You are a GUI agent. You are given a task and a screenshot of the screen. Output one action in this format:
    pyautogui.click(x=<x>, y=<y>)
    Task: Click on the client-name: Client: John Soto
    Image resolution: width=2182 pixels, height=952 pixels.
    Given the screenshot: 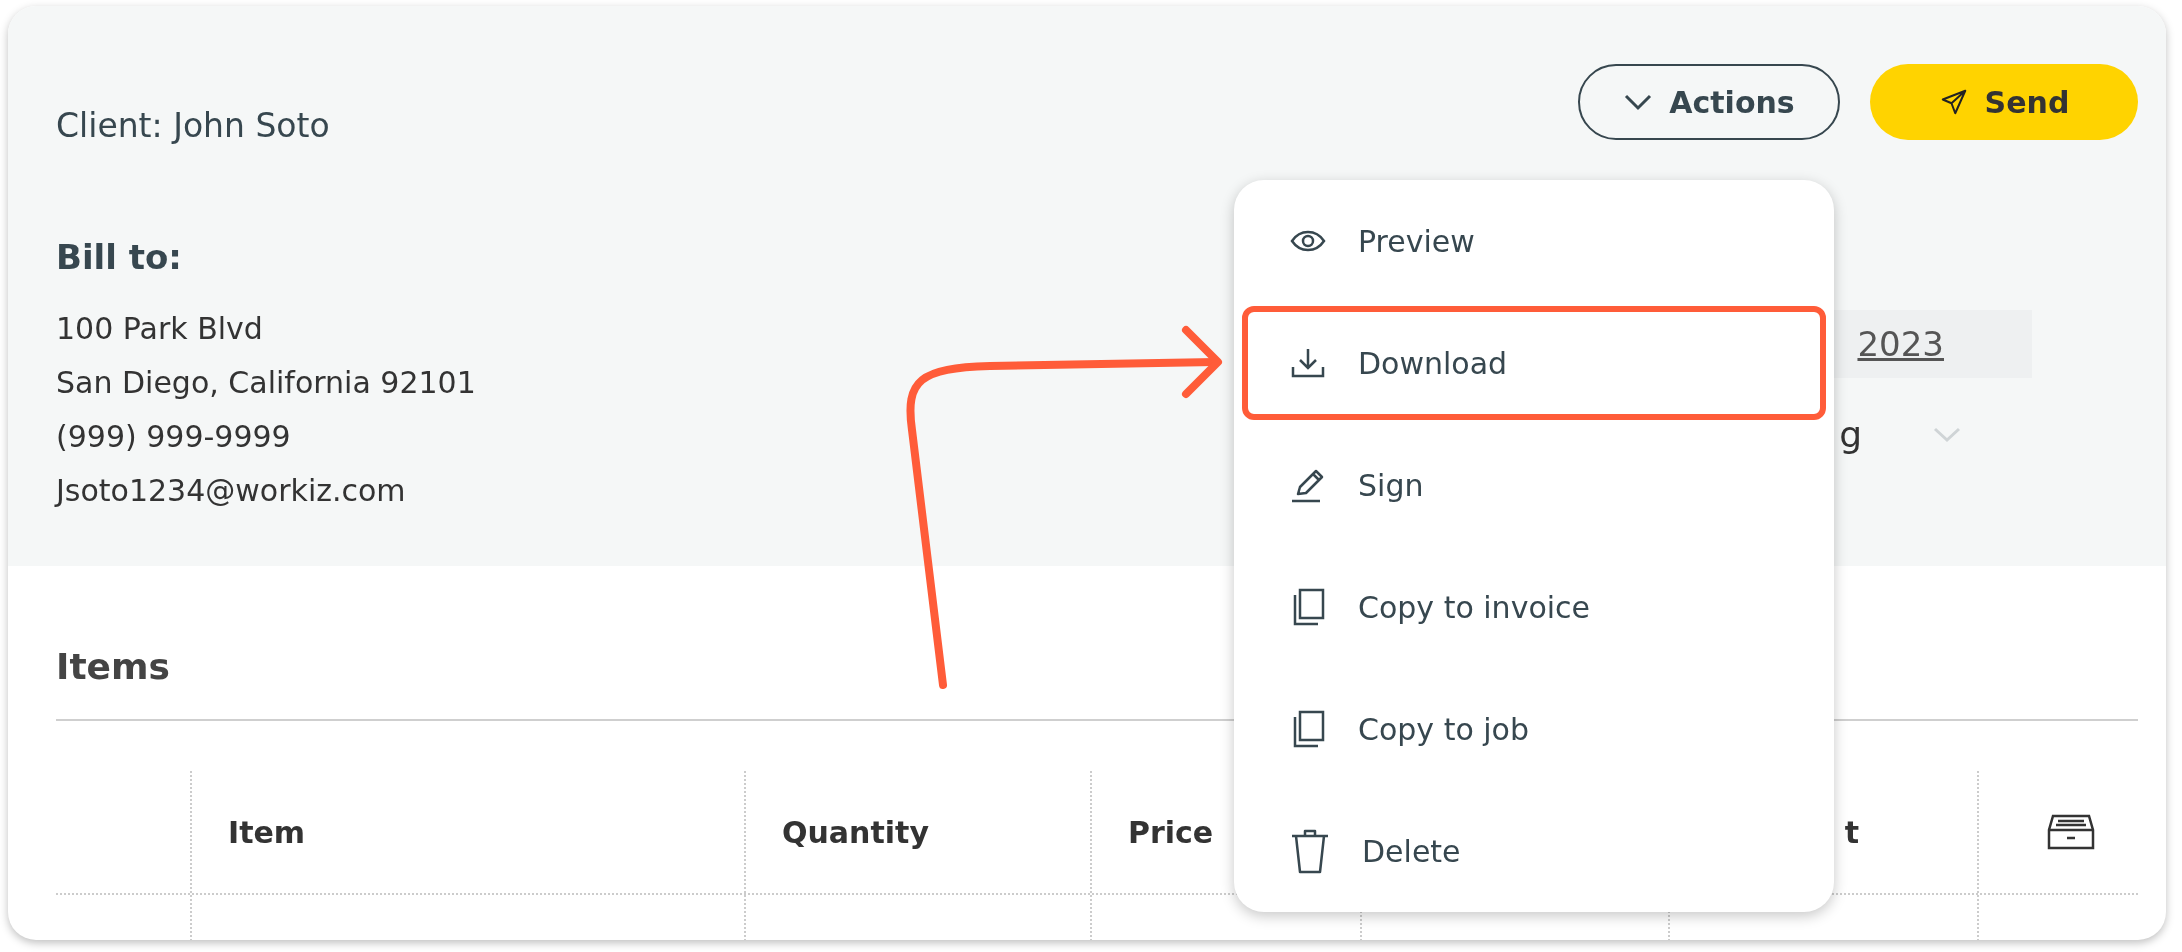 What is the action you would take?
    pyautogui.click(x=193, y=125)
    